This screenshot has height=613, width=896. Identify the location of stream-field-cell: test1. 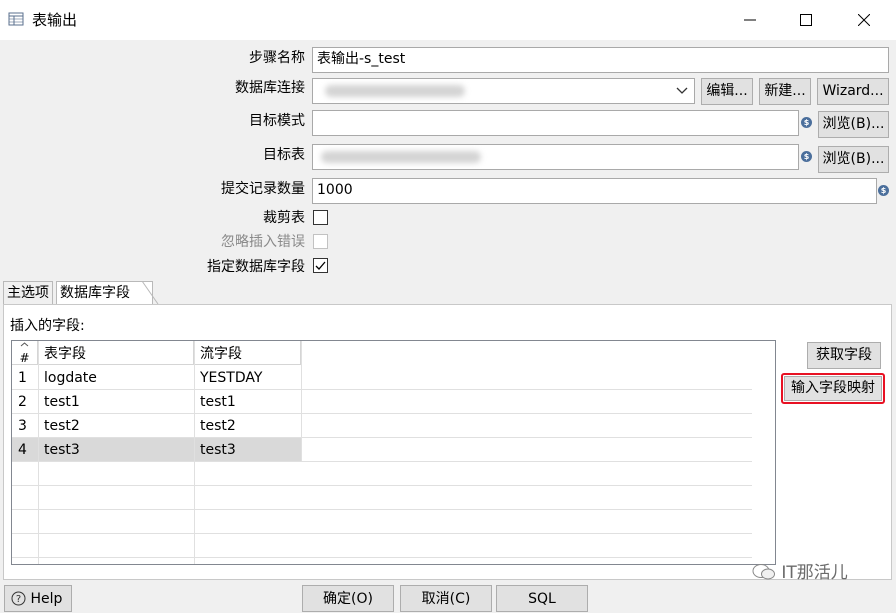
(247, 401).